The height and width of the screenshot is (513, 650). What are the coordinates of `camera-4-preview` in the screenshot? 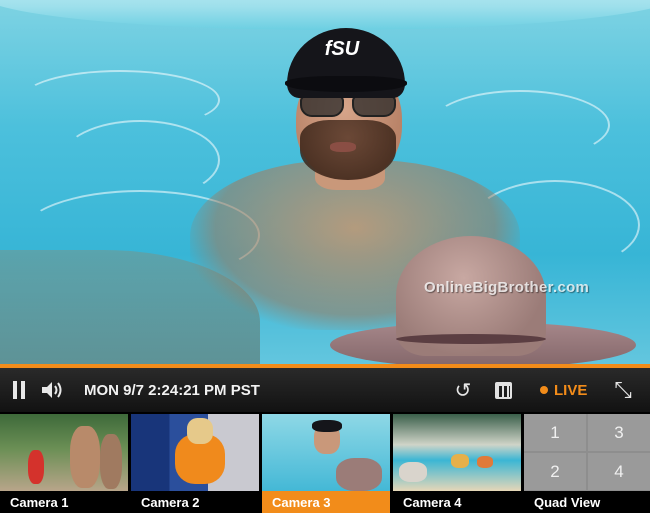 It's located at (457, 452).